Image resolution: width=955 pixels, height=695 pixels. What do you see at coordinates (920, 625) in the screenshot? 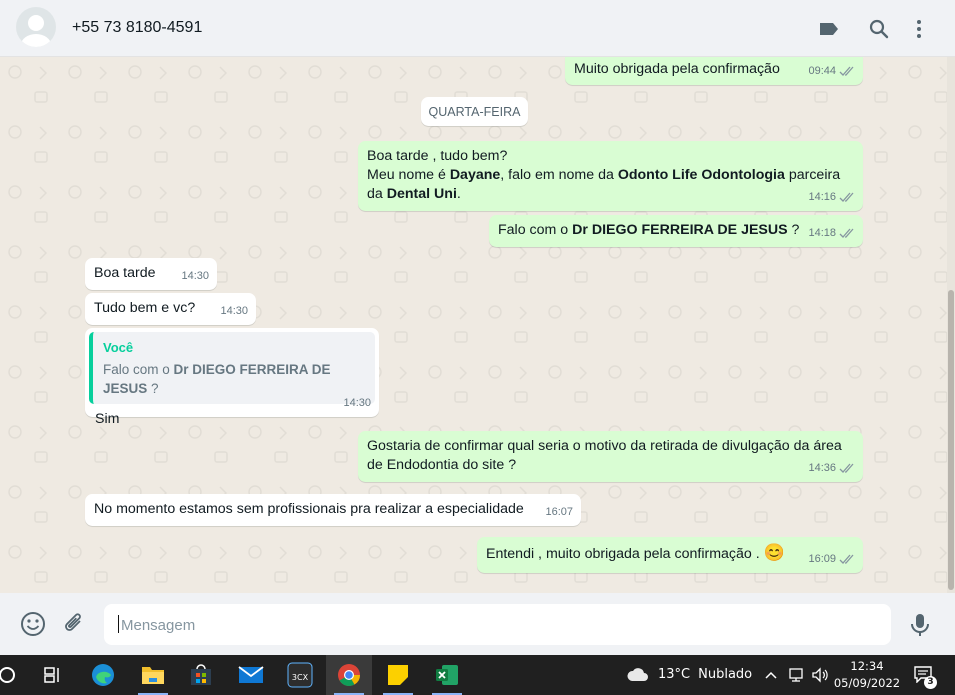
I see `mic-icon` at bounding box center [920, 625].